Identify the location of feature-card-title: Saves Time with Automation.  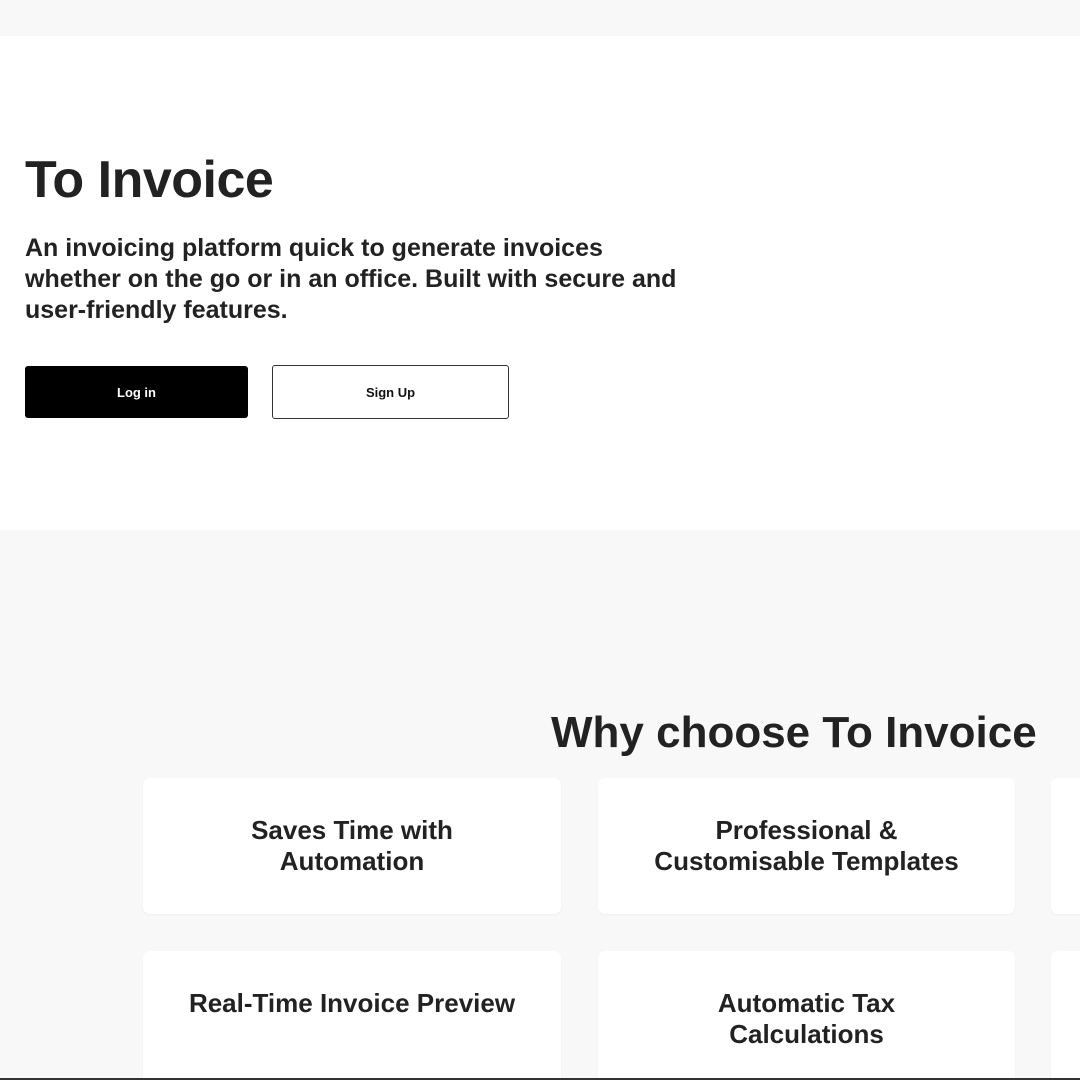
(352, 845).